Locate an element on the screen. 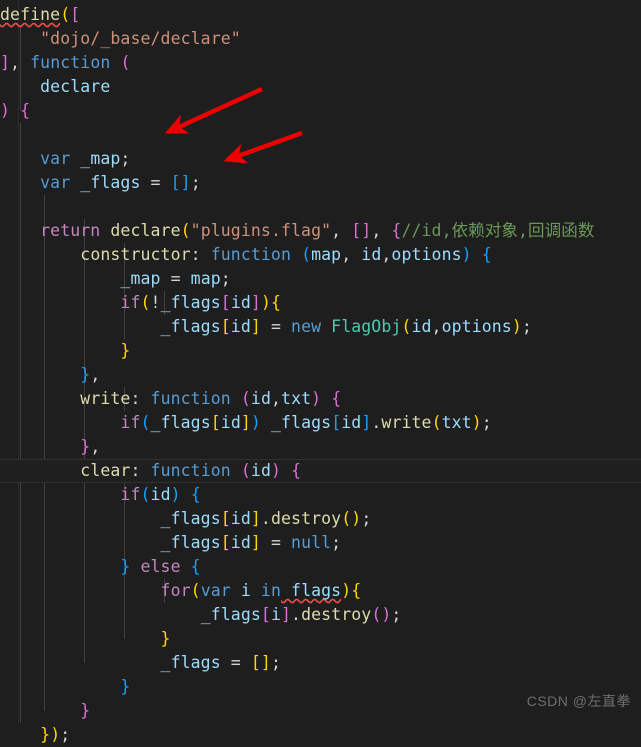 This screenshot has height=747, width=641. token-key-write: write is located at coordinates (105, 398).